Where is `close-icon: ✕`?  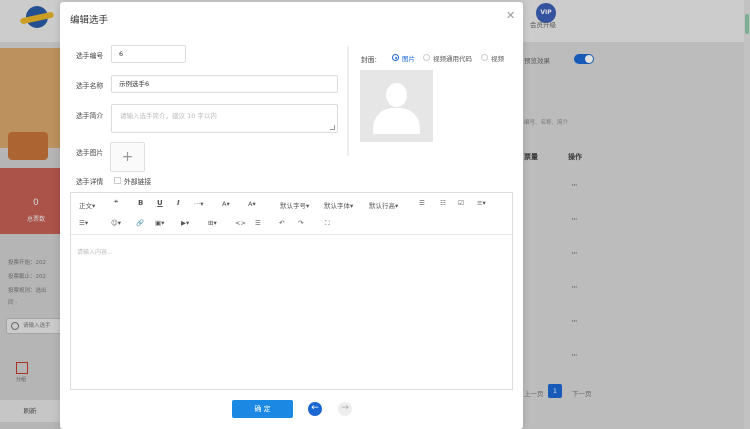
close-icon: ✕ is located at coordinates (510, 15).